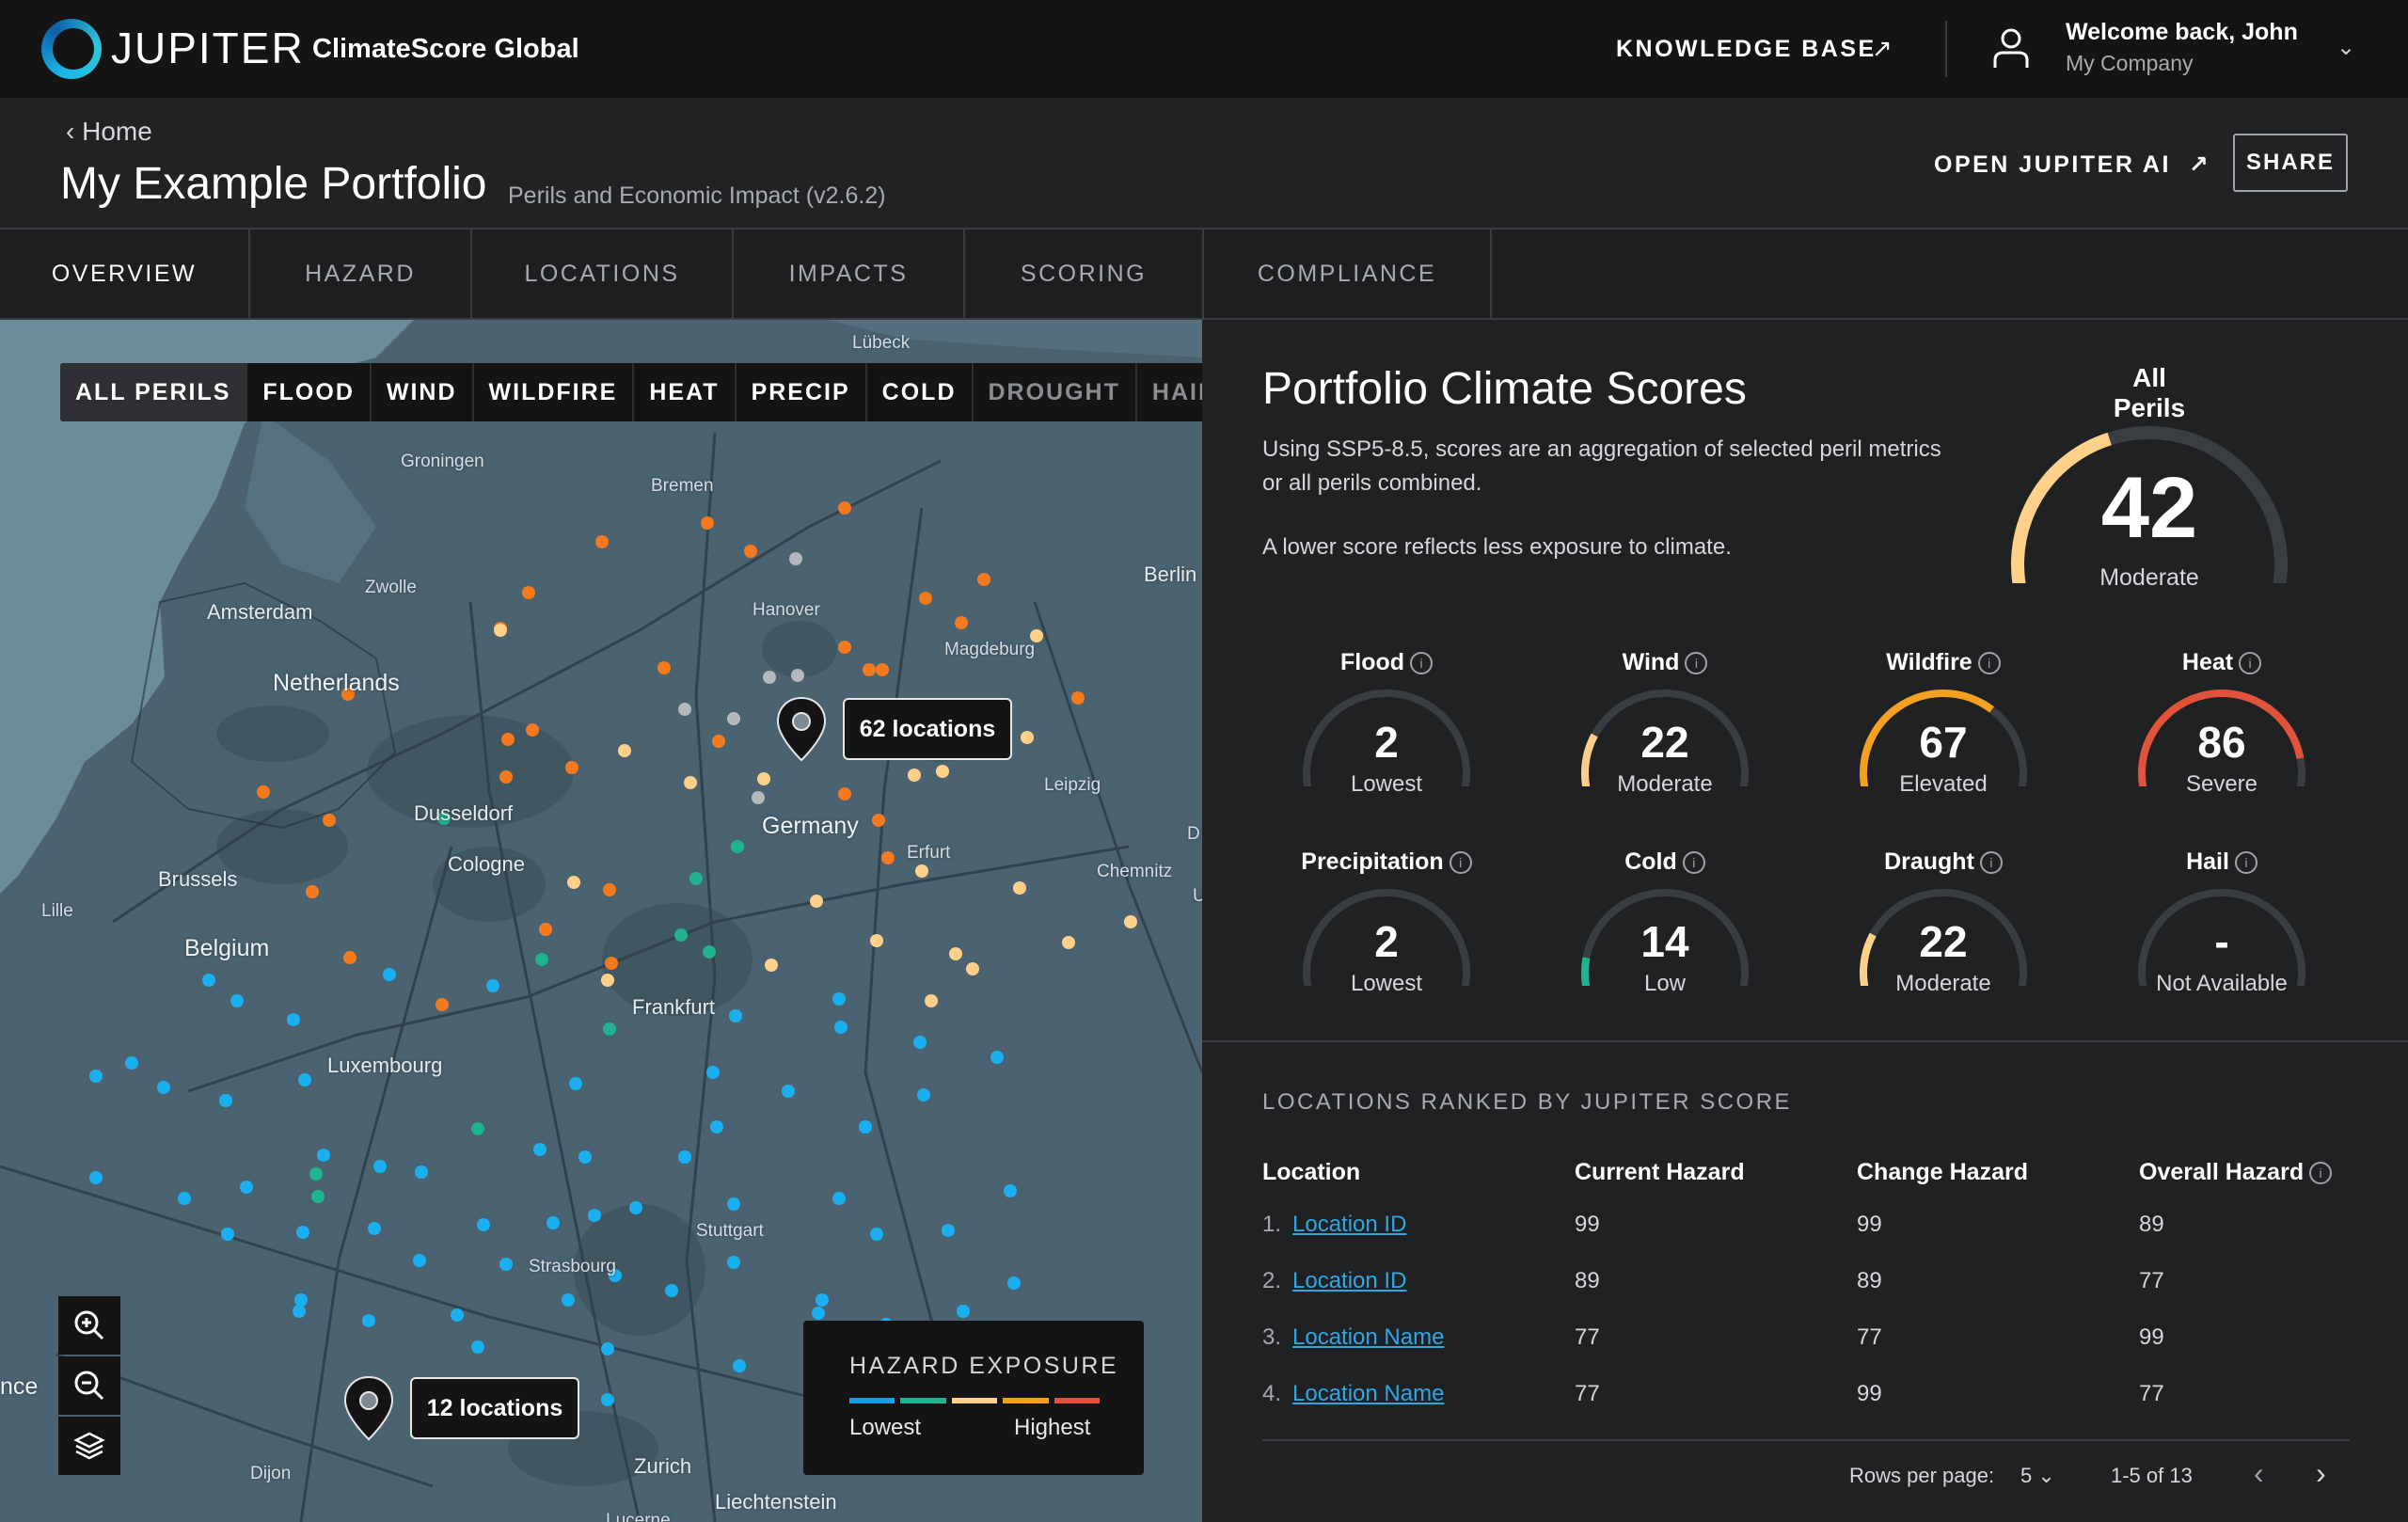 The width and height of the screenshot is (2408, 1522). Describe the element at coordinates (89, 1326) in the screenshot. I see `zoom-in-button` at that location.